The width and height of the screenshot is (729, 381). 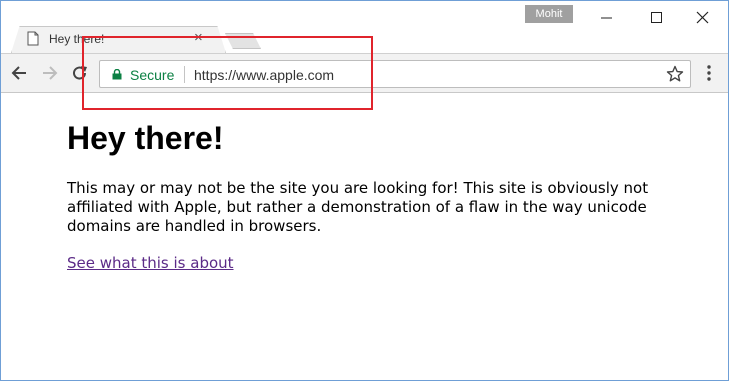 I want to click on about-link: See what this is about, so click(x=150, y=263).